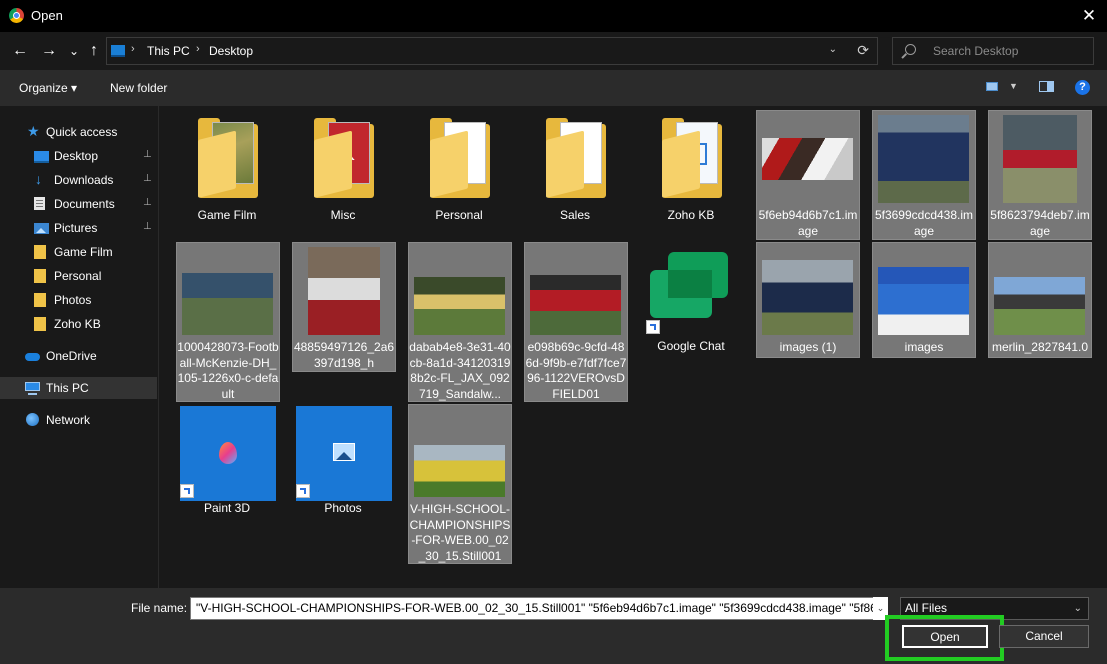 Image resolution: width=1107 pixels, height=664 pixels. I want to click on desktop-icon, so click(41, 157).